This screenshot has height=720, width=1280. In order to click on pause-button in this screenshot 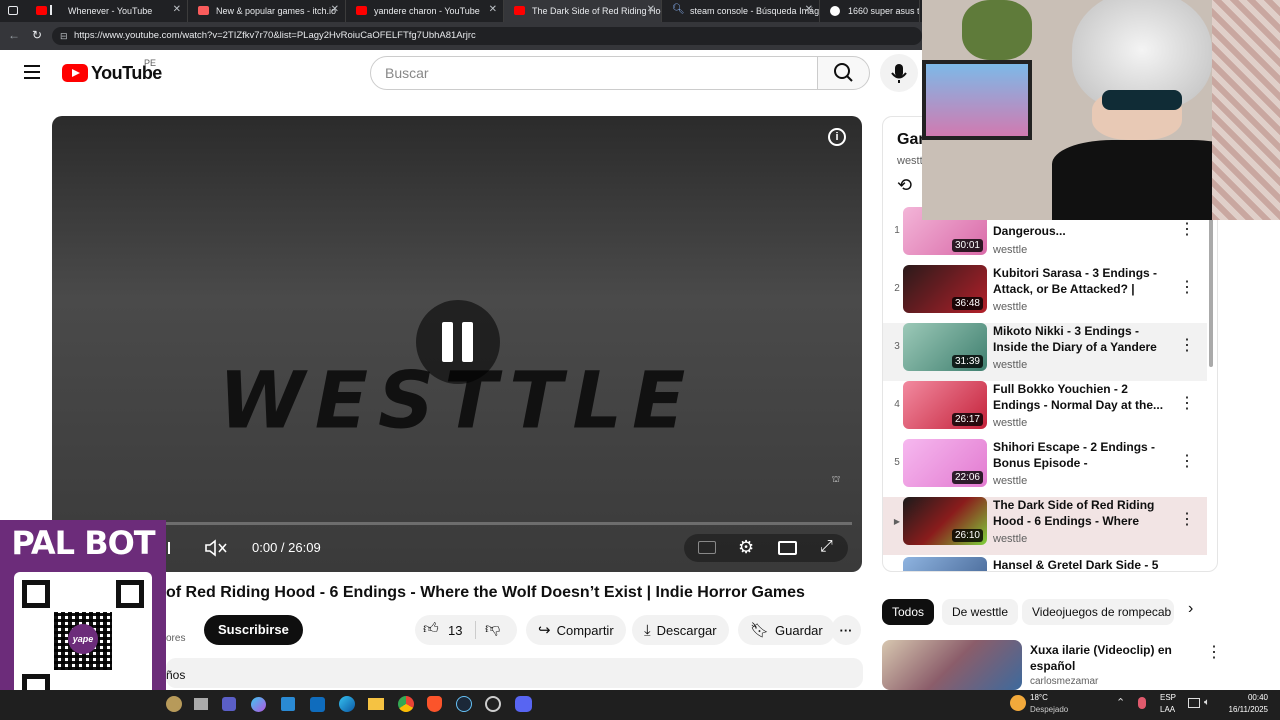, I will do `click(458, 342)`.